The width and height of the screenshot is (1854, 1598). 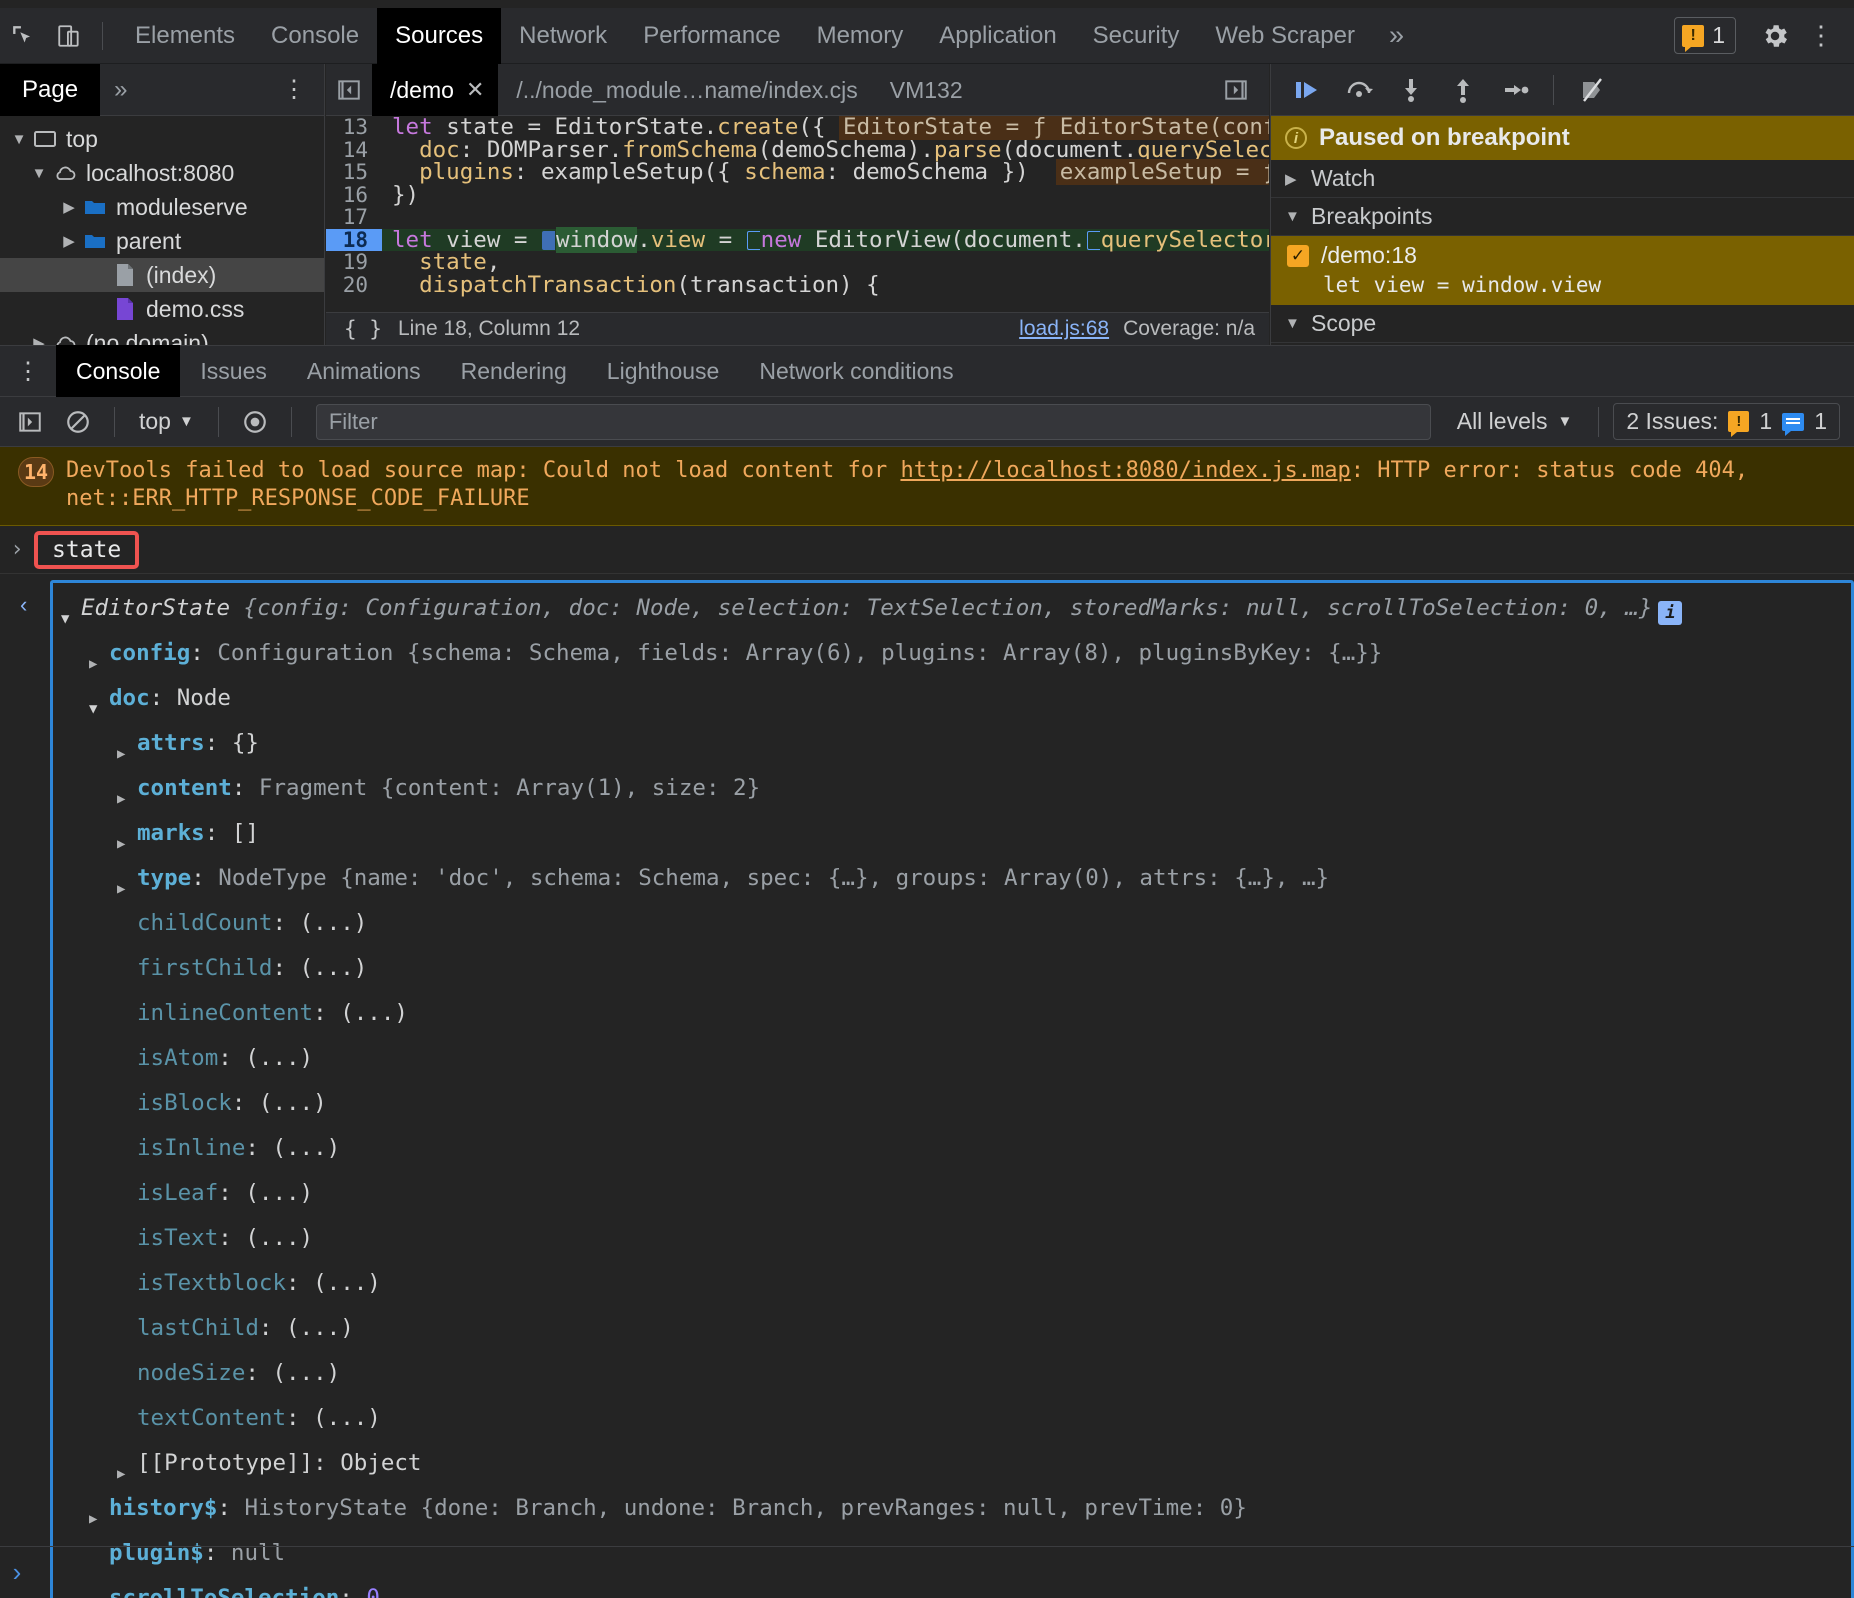 I want to click on checkbox-checked-icon: ✓, so click(x=1298, y=255).